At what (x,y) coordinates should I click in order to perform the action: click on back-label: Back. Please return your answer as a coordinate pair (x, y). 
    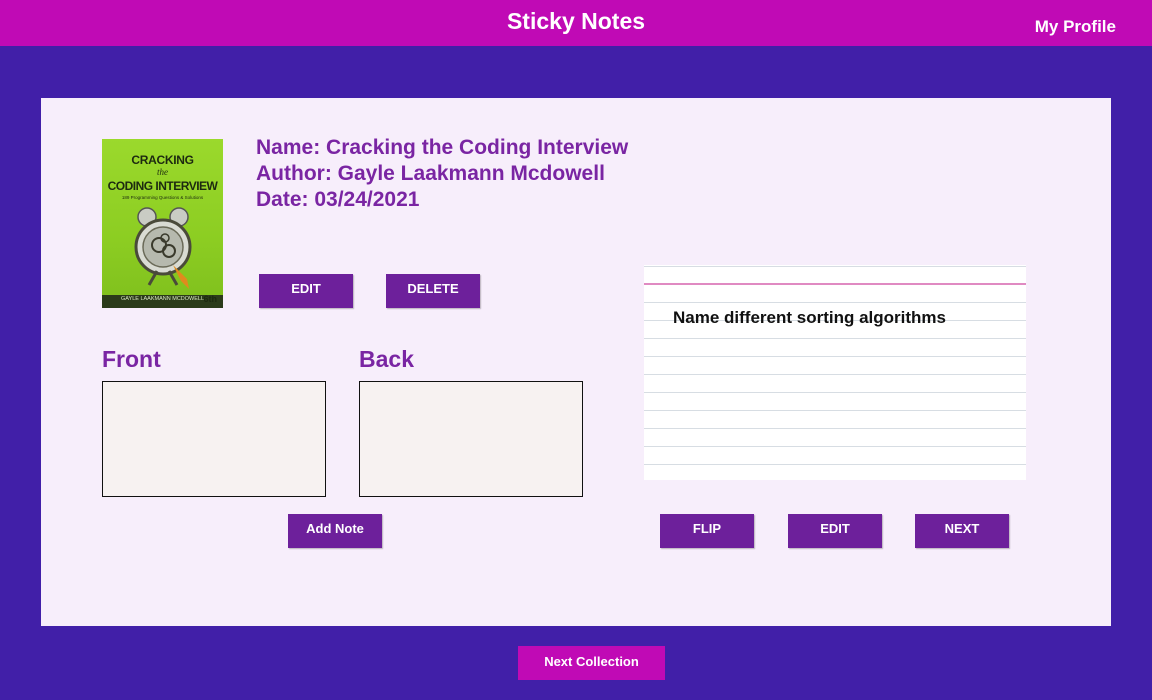
    Looking at the image, I should click on (386, 359).